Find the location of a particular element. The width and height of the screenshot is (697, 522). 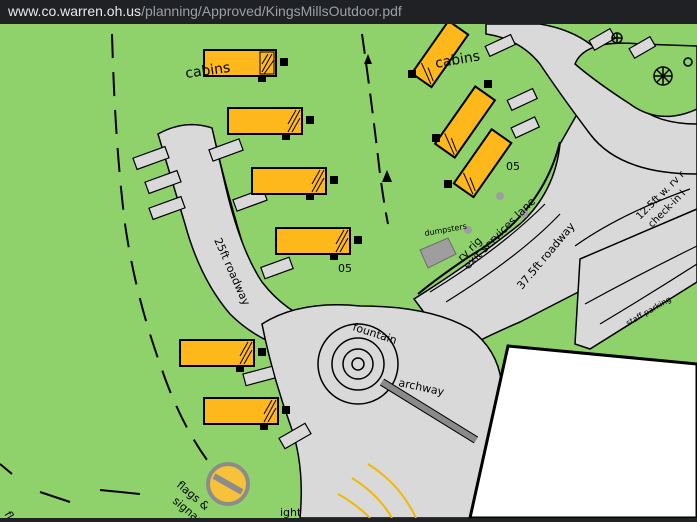

wheel-icon-small is located at coordinates (617, 38).